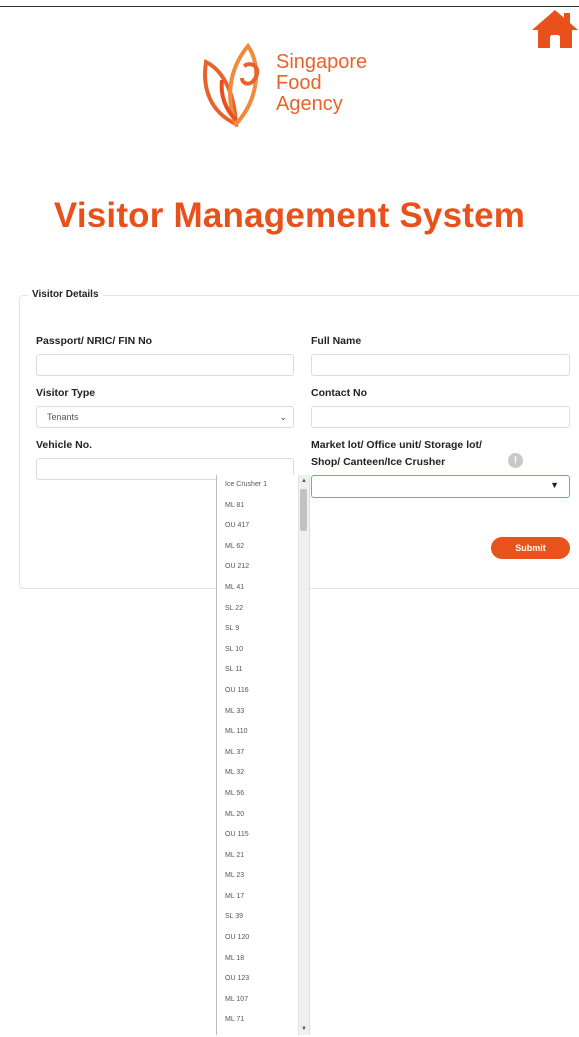  What do you see at coordinates (304, 481) in the screenshot?
I see `scroll-up-icon: ▲` at bounding box center [304, 481].